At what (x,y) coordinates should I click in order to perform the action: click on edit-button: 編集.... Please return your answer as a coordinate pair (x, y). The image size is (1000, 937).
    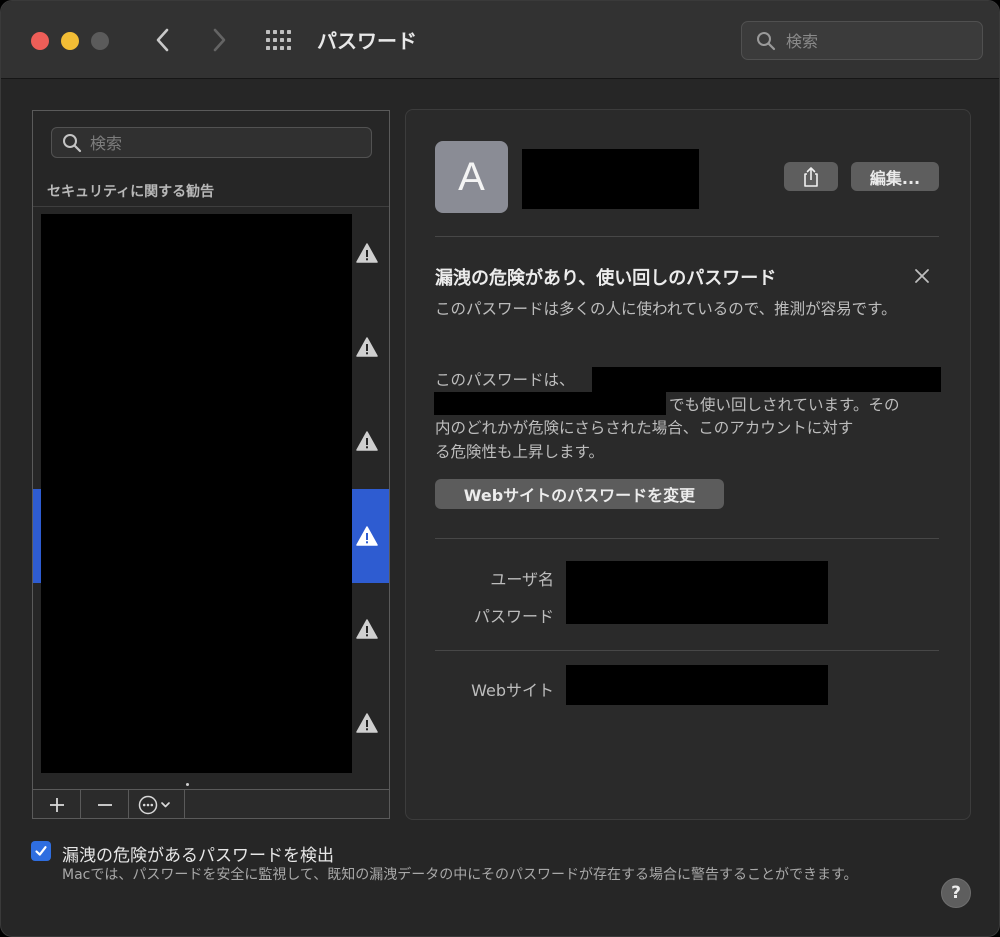
    Looking at the image, I should click on (895, 176).